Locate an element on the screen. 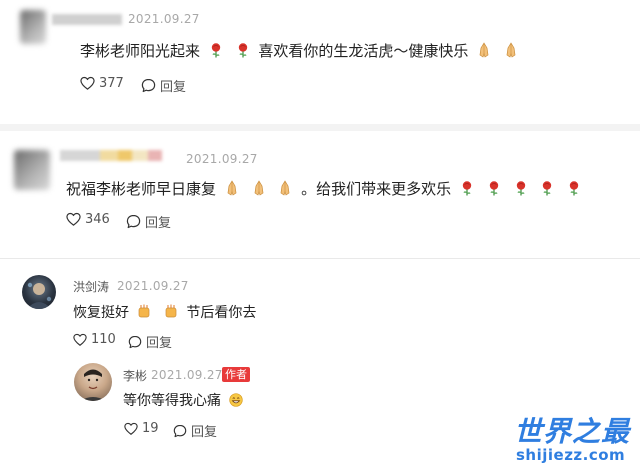 This screenshot has width=640, height=469. like-count: 377 is located at coordinates (111, 83).